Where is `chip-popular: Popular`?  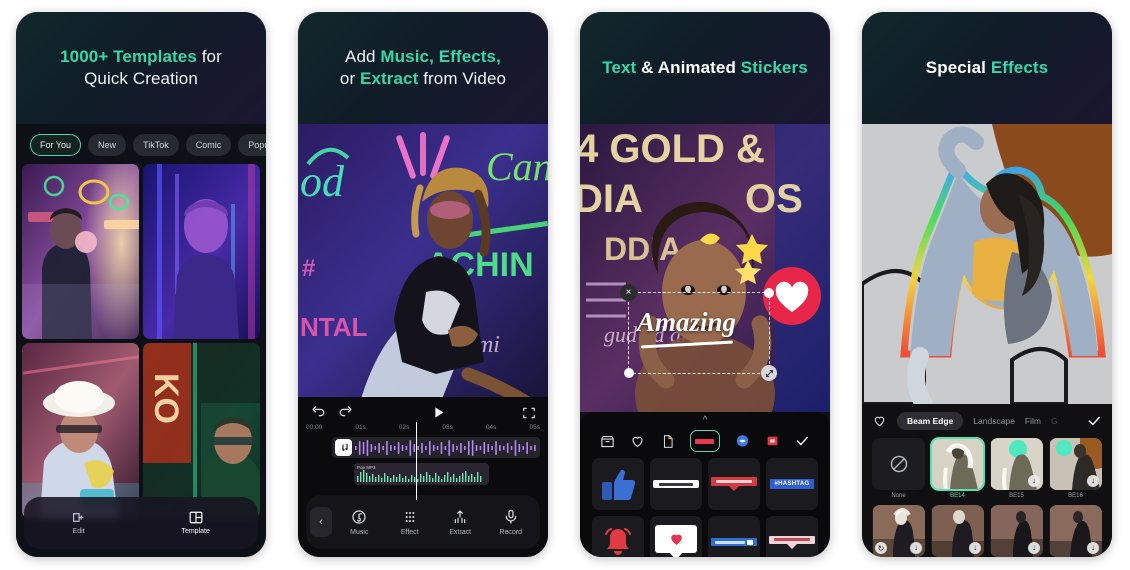
chip-popular: Popular is located at coordinates (252, 145).